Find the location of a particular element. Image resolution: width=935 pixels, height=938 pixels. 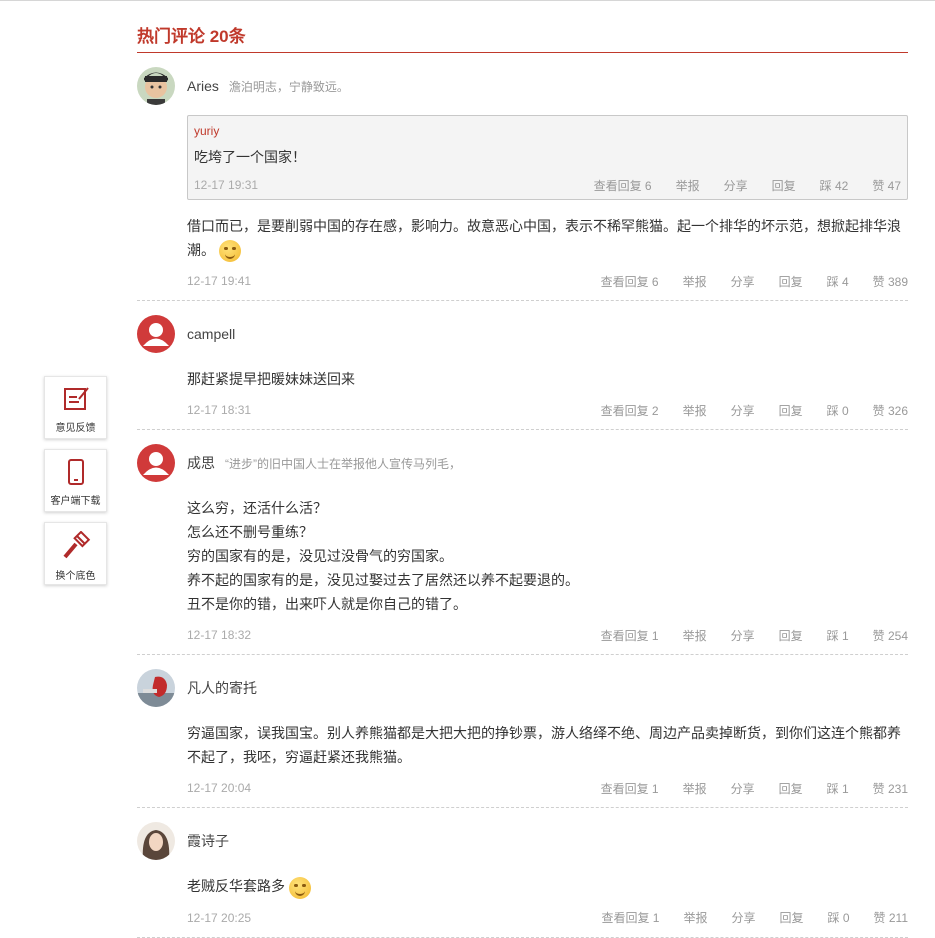

change-background-label: 换个底色 is located at coordinates (75, 576).